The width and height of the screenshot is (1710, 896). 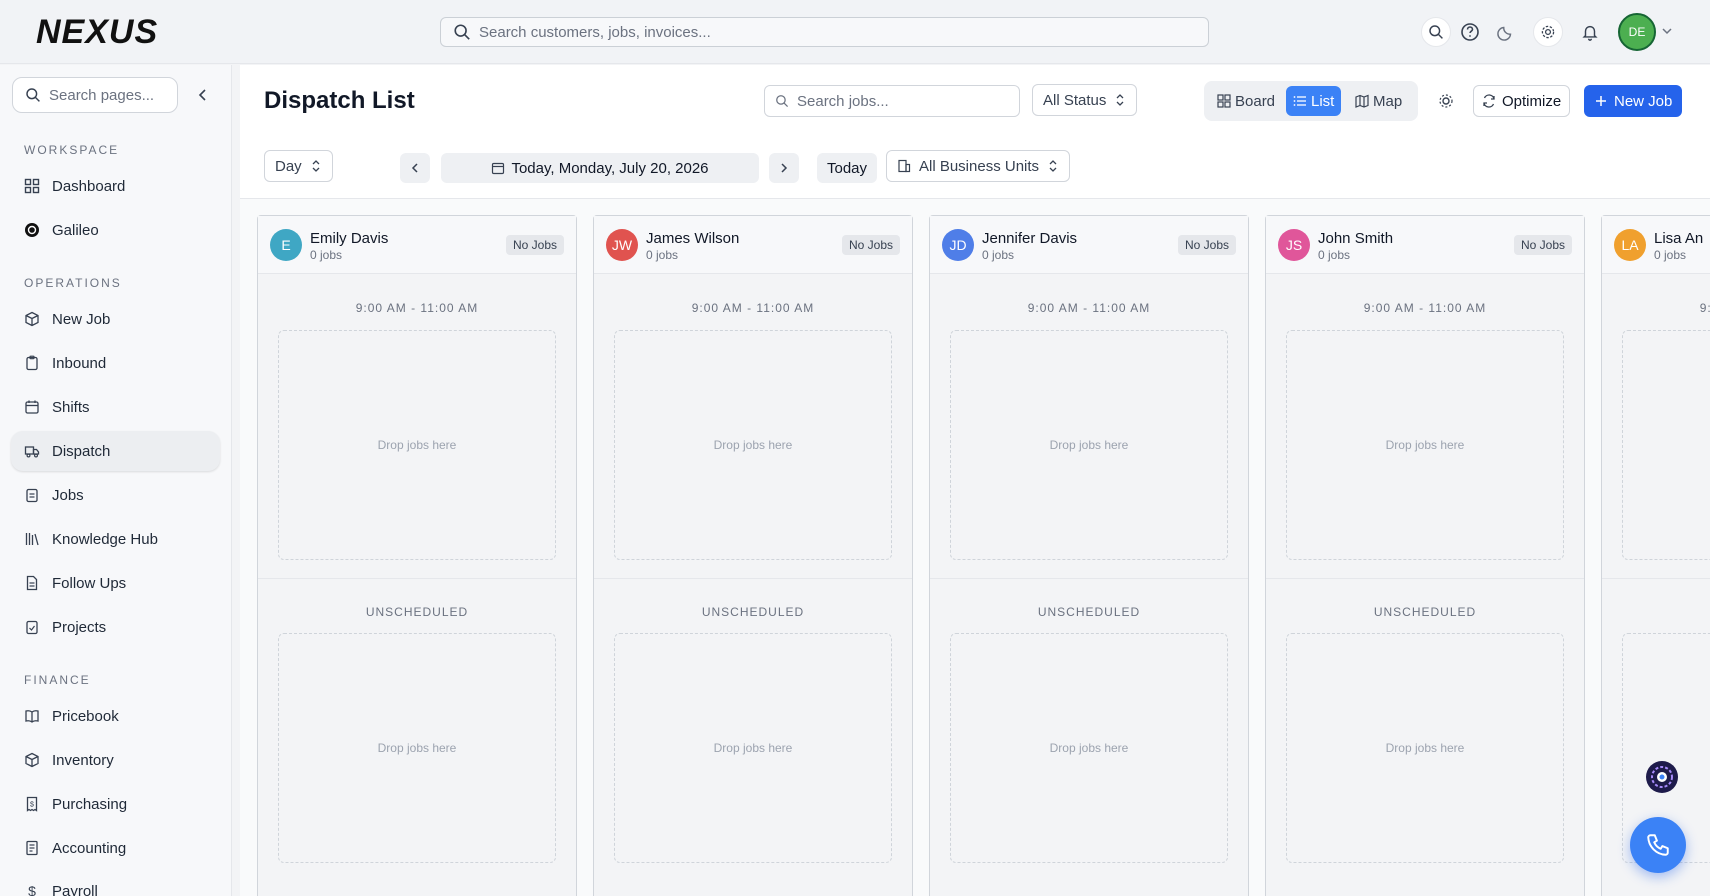 I want to click on sidebar-item-label: Shifts, so click(x=71, y=407).